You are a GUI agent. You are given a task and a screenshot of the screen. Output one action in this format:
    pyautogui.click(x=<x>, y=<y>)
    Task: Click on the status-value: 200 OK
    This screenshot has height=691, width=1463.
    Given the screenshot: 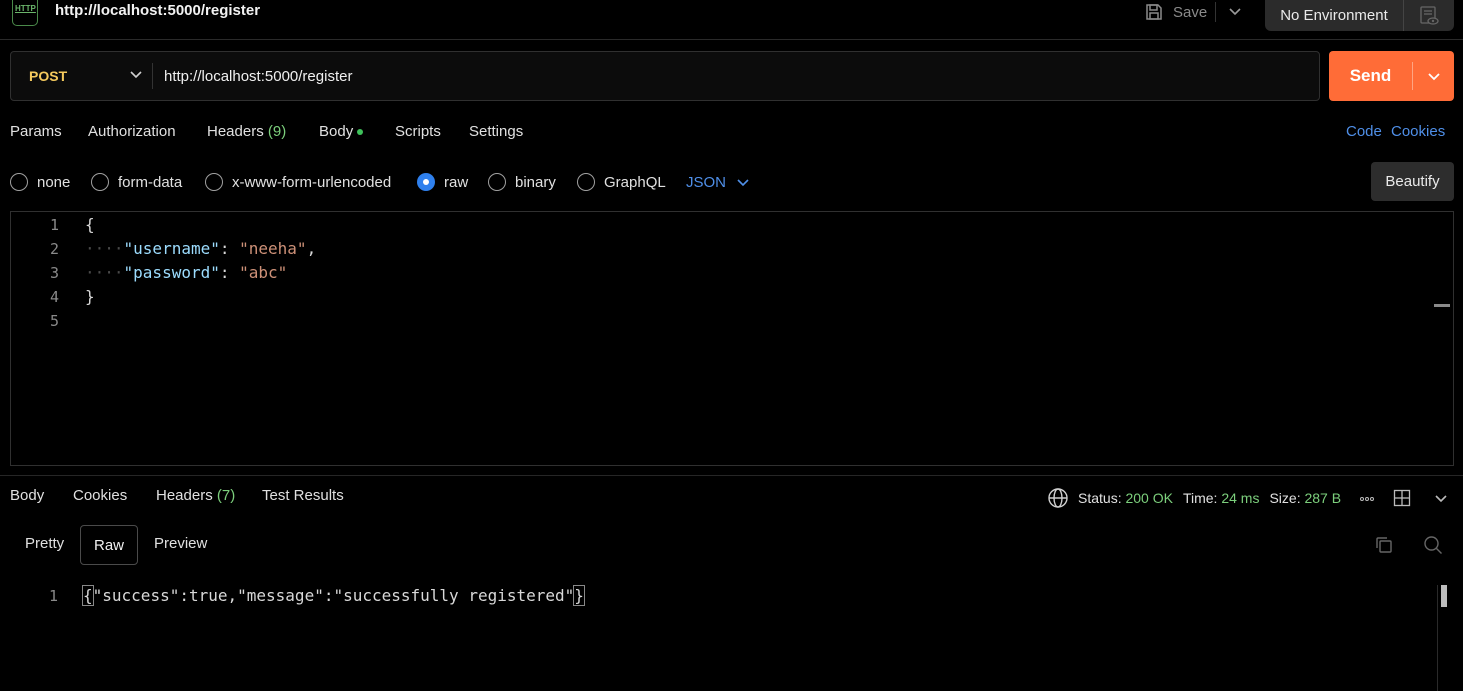 What is the action you would take?
    pyautogui.click(x=1148, y=498)
    